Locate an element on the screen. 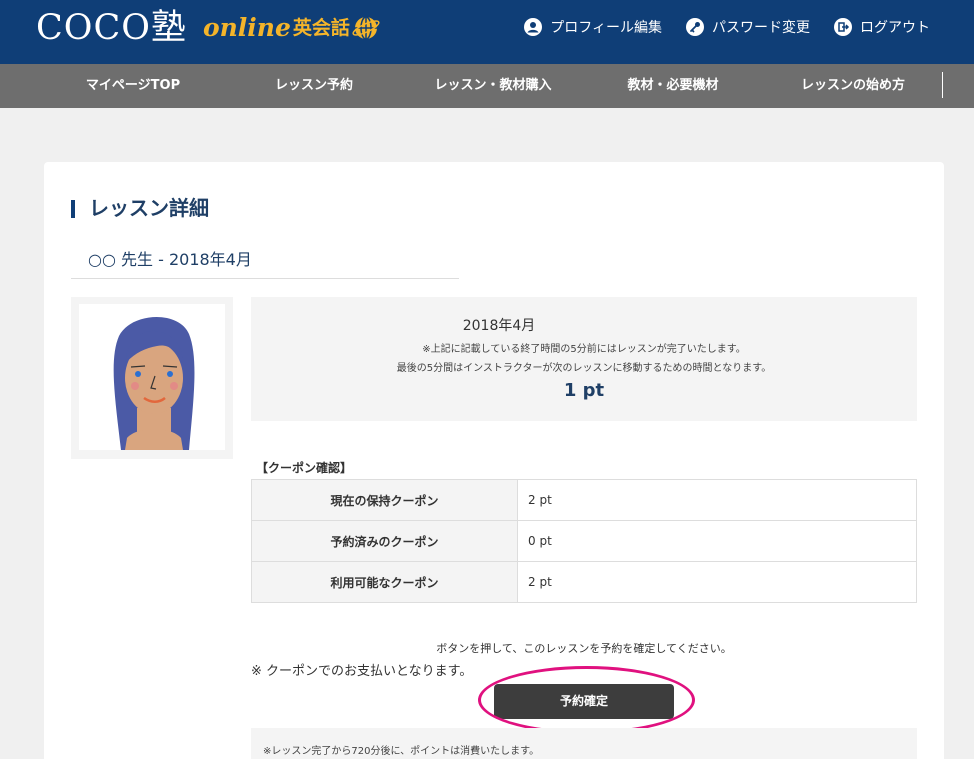 Image resolution: width=974 pixels, height=759 pixels. table-row: 予約済みのクーポン 0 pt is located at coordinates (584, 541).